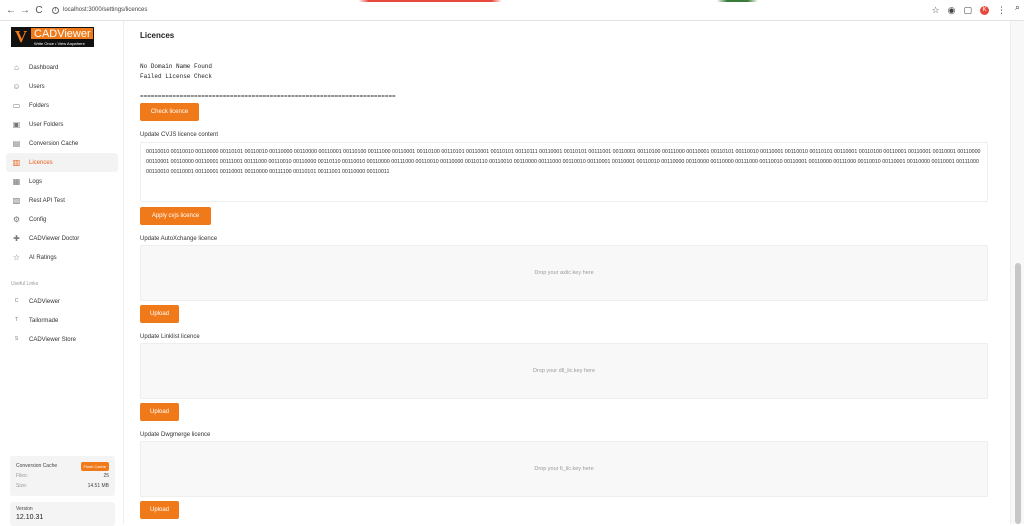  What do you see at coordinates (159, 510) in the screenshot?
I see `upload-dwgmerge-button: Upload` at bounding box center [159, 510].